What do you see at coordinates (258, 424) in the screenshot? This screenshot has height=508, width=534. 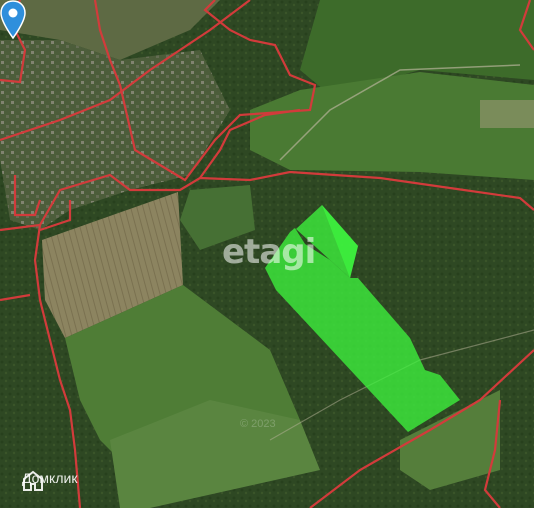 I see `copyright-text: © 2023` at bounding box center [258, 424].